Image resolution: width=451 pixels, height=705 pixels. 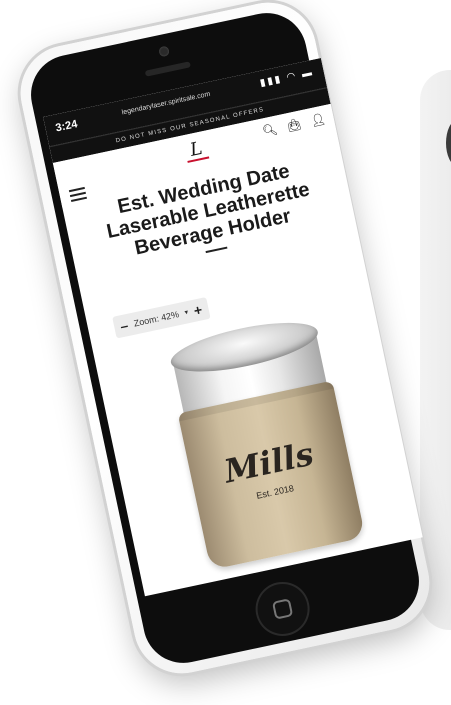 I want to click on zoom-control: – Zoom: 42% ▾ +, so click(x=161, y=318).